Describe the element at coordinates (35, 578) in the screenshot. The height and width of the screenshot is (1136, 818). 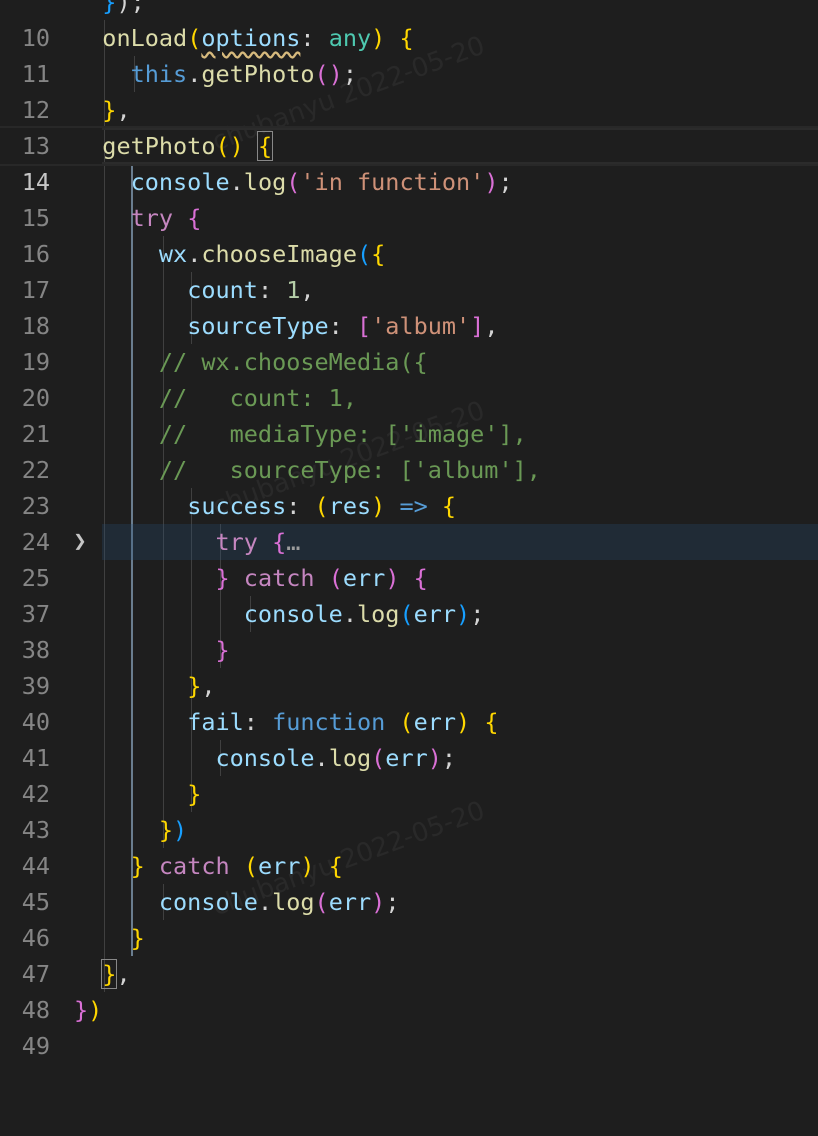
I see `line-number: 25` at that location.